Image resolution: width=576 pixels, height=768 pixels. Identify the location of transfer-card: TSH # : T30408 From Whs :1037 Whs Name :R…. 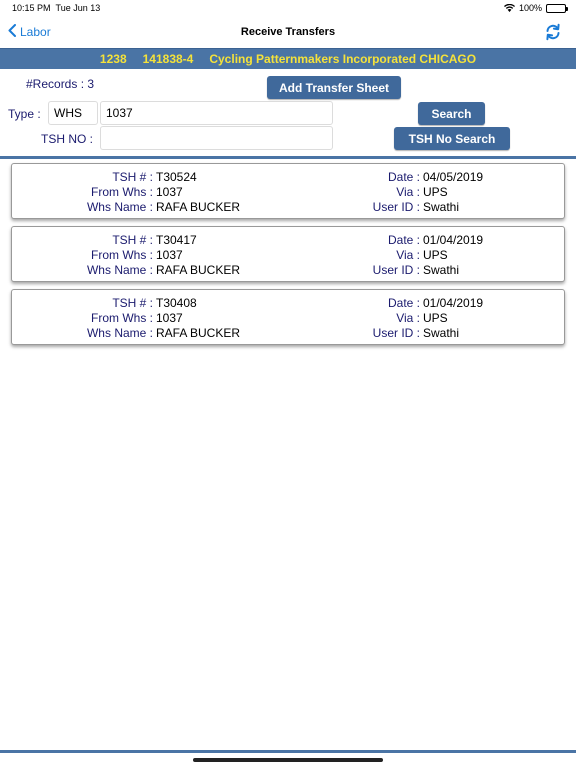
(288, 317).